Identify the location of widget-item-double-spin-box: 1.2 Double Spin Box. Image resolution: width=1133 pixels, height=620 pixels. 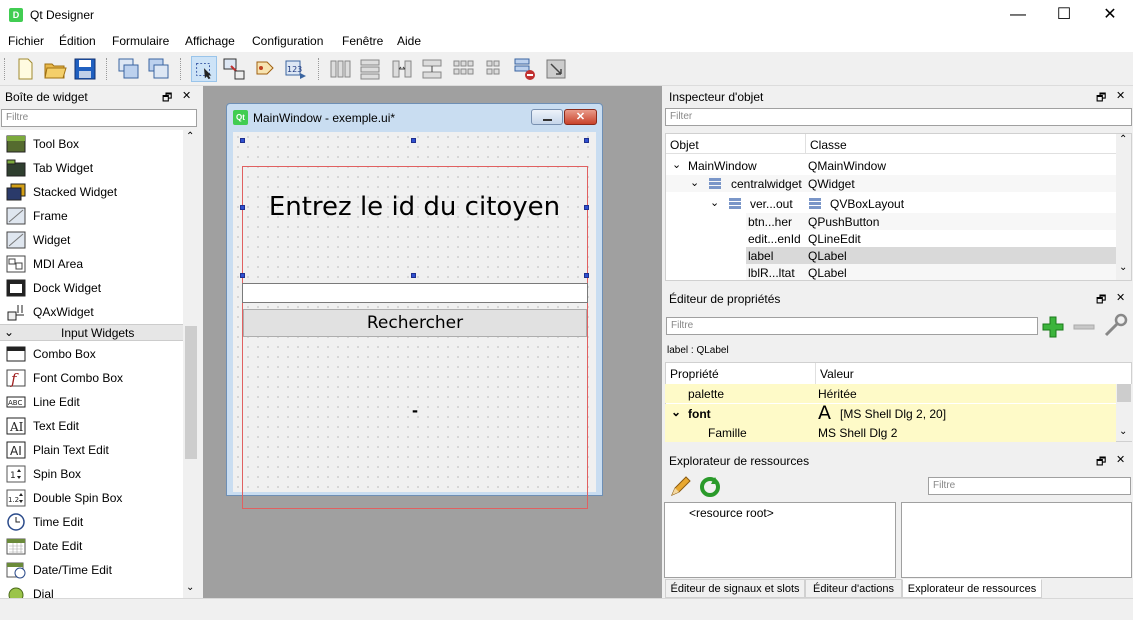
(91, 498).